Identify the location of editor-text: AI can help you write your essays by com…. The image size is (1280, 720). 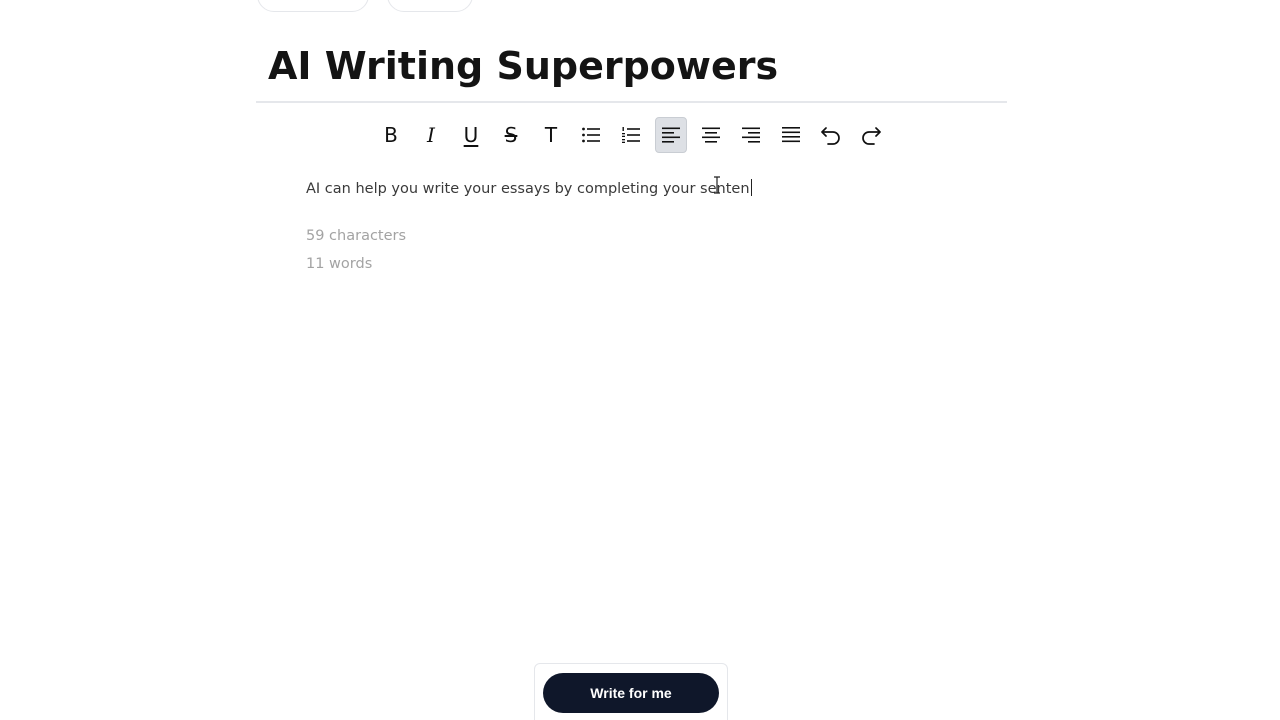
(528, 189).